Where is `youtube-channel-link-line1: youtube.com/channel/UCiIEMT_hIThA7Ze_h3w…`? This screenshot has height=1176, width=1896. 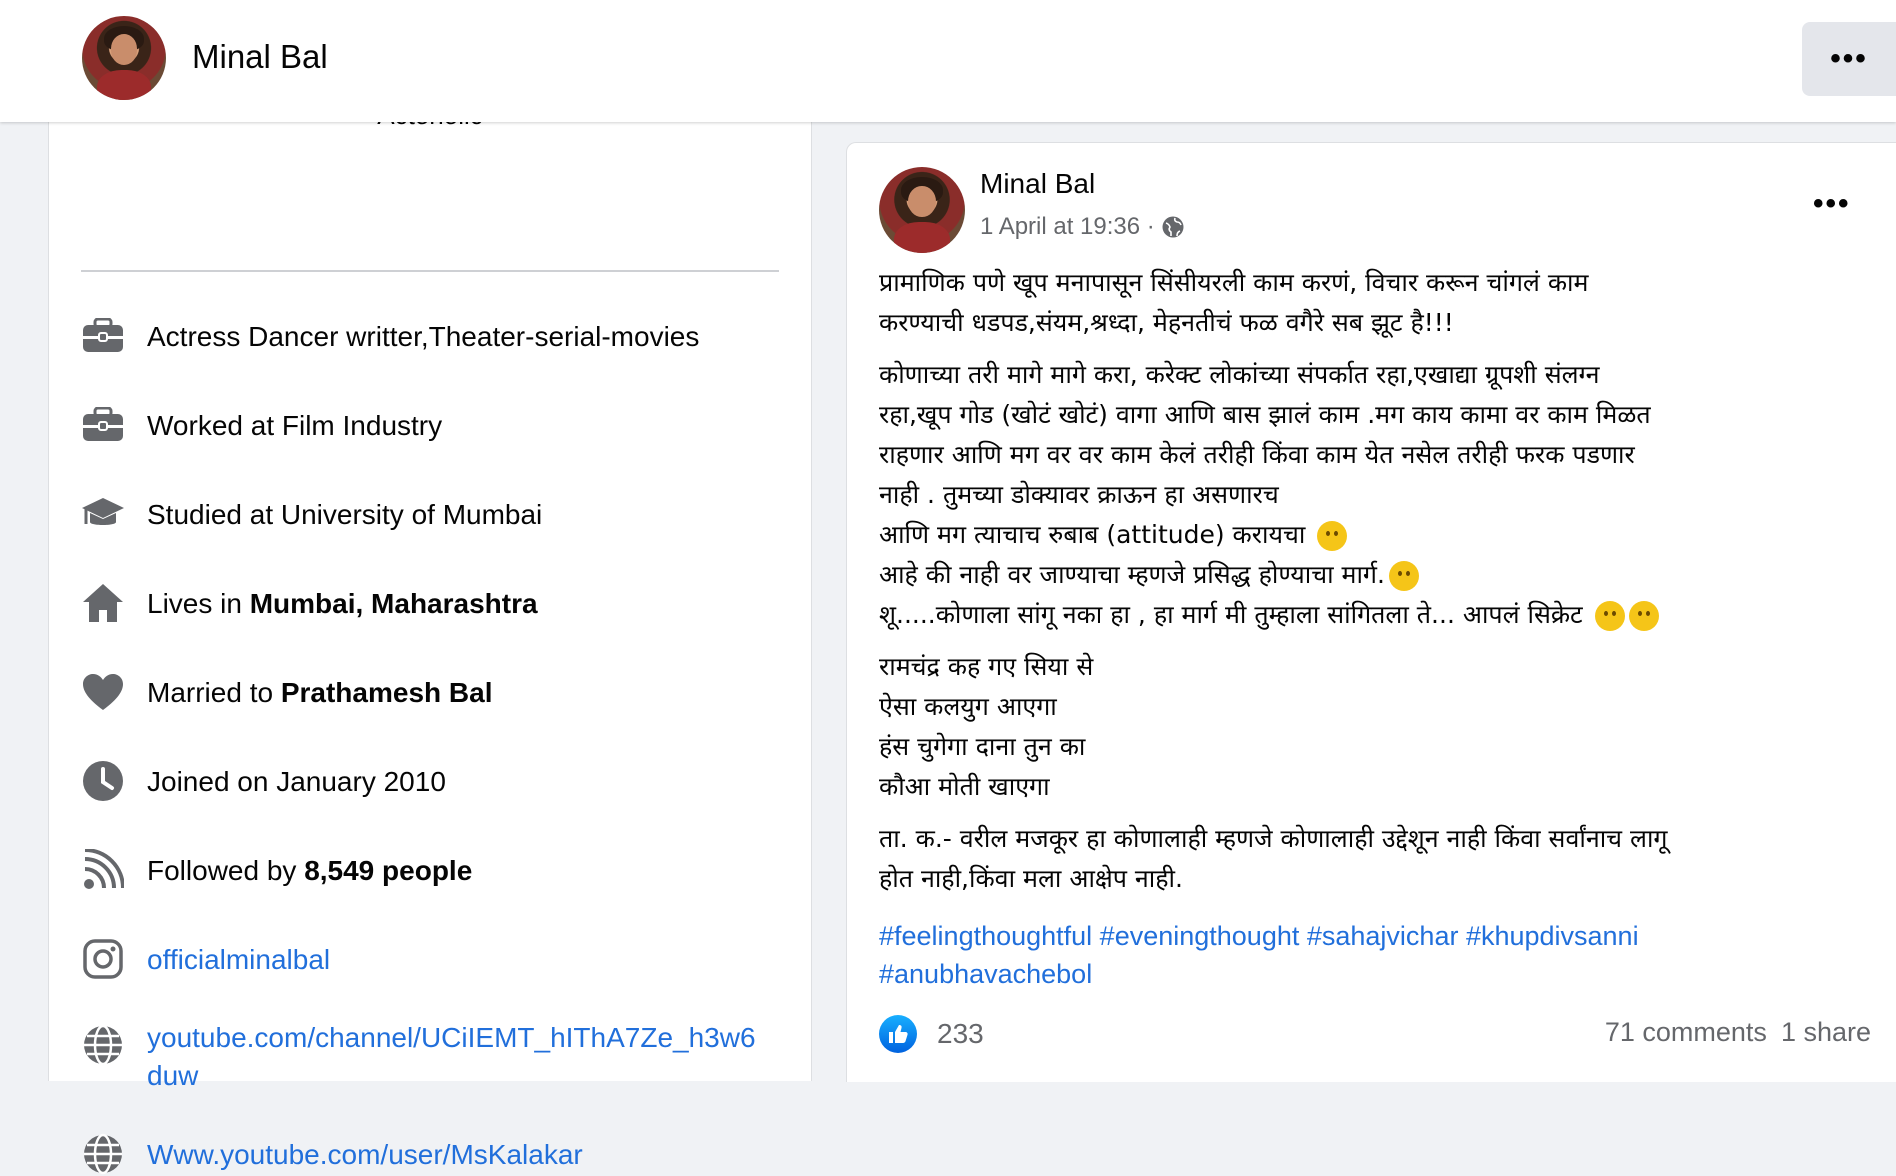
youtube-channel-link-line1: youtube.com/channel/UCiIEMT_hIThA7Ze_h3w… is located at coordinates (451, 1037).